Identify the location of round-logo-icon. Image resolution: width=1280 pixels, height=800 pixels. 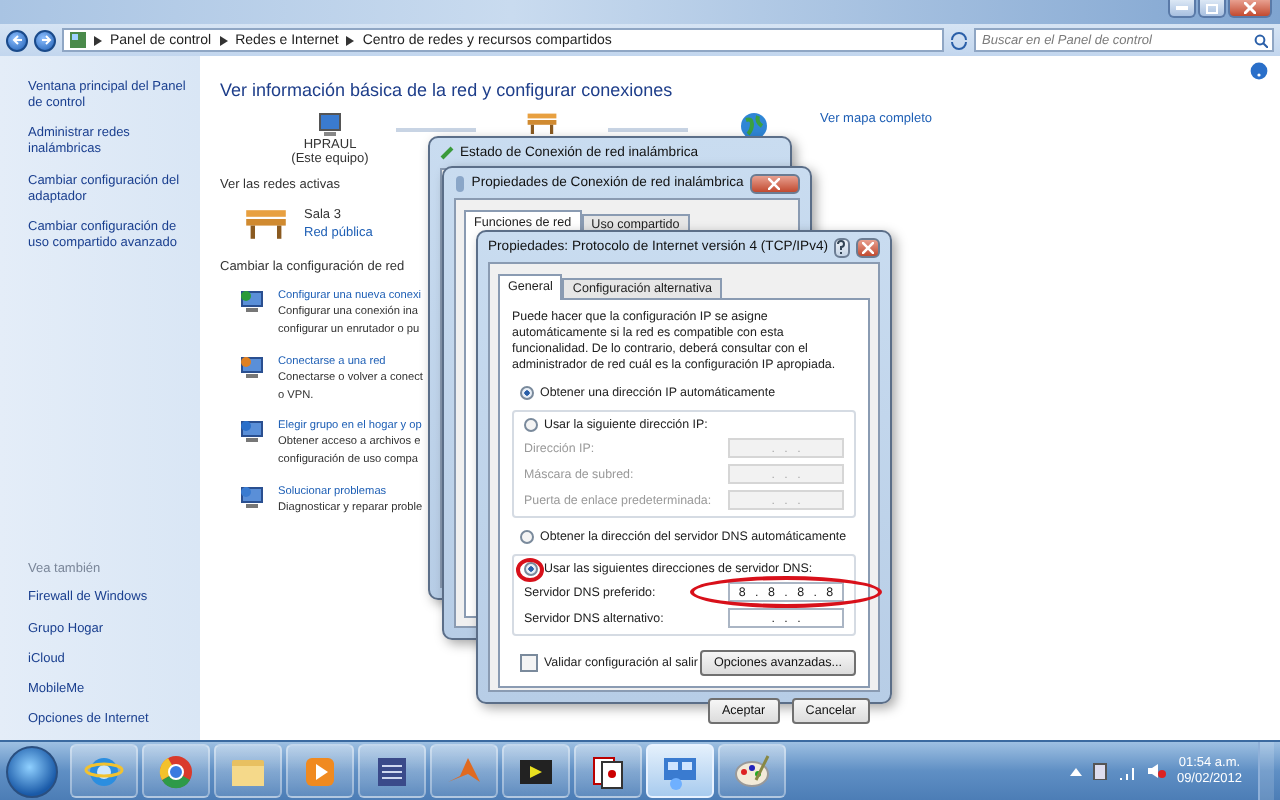
(176, 771).